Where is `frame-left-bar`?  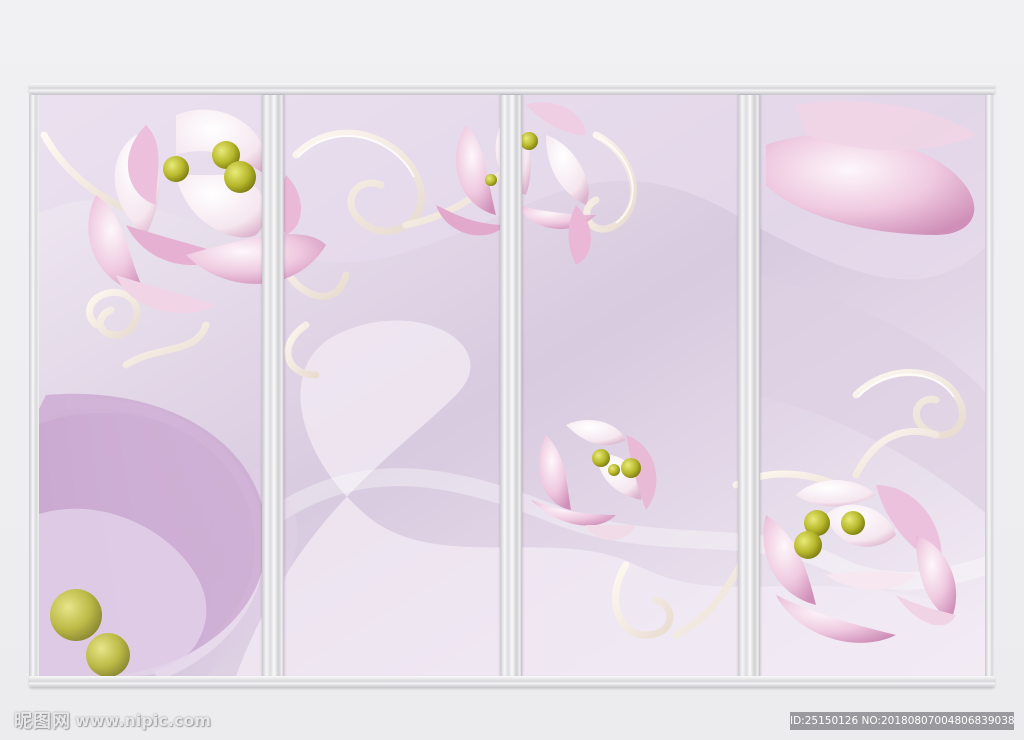
frame-left-bar is located at coordinates (34, 385).